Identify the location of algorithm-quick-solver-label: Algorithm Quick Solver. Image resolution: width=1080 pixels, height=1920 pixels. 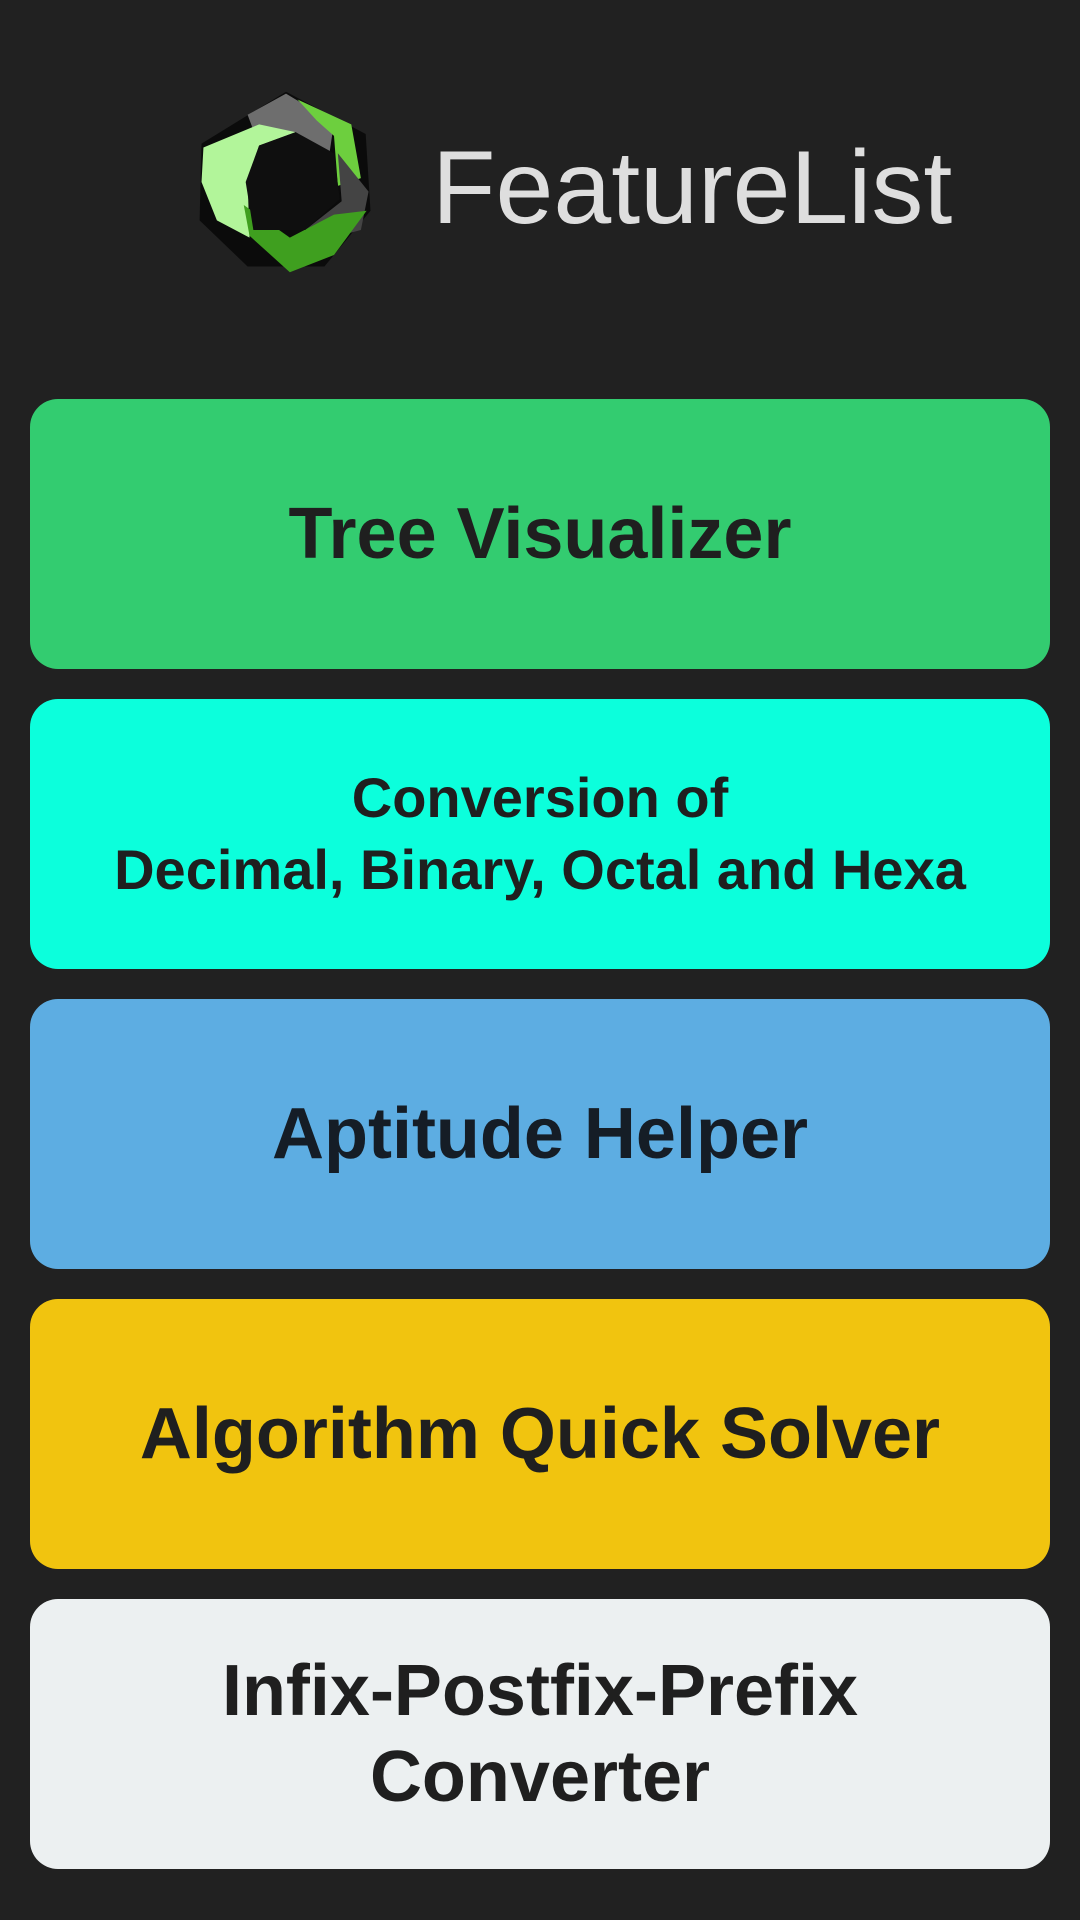
(540, 1434).